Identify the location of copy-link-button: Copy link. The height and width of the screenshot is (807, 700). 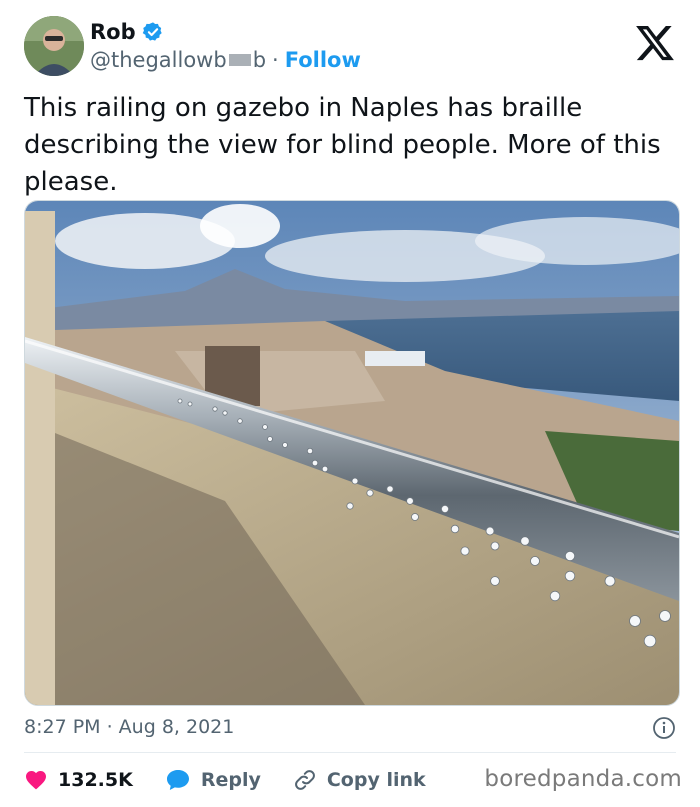
(359, 780).